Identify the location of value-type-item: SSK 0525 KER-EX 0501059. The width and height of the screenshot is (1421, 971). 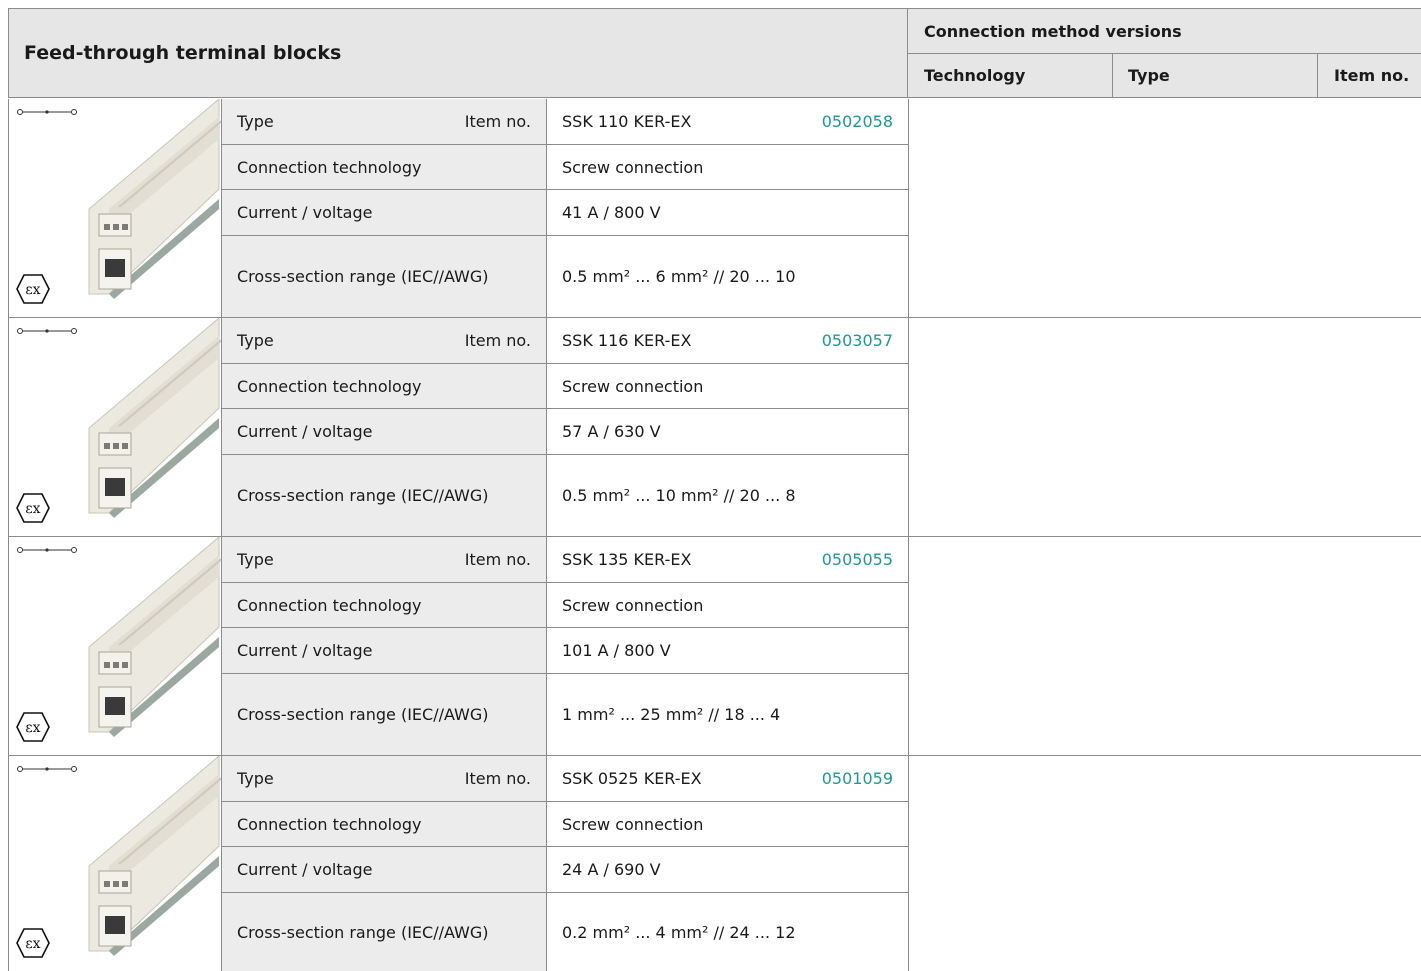
(727, 779).